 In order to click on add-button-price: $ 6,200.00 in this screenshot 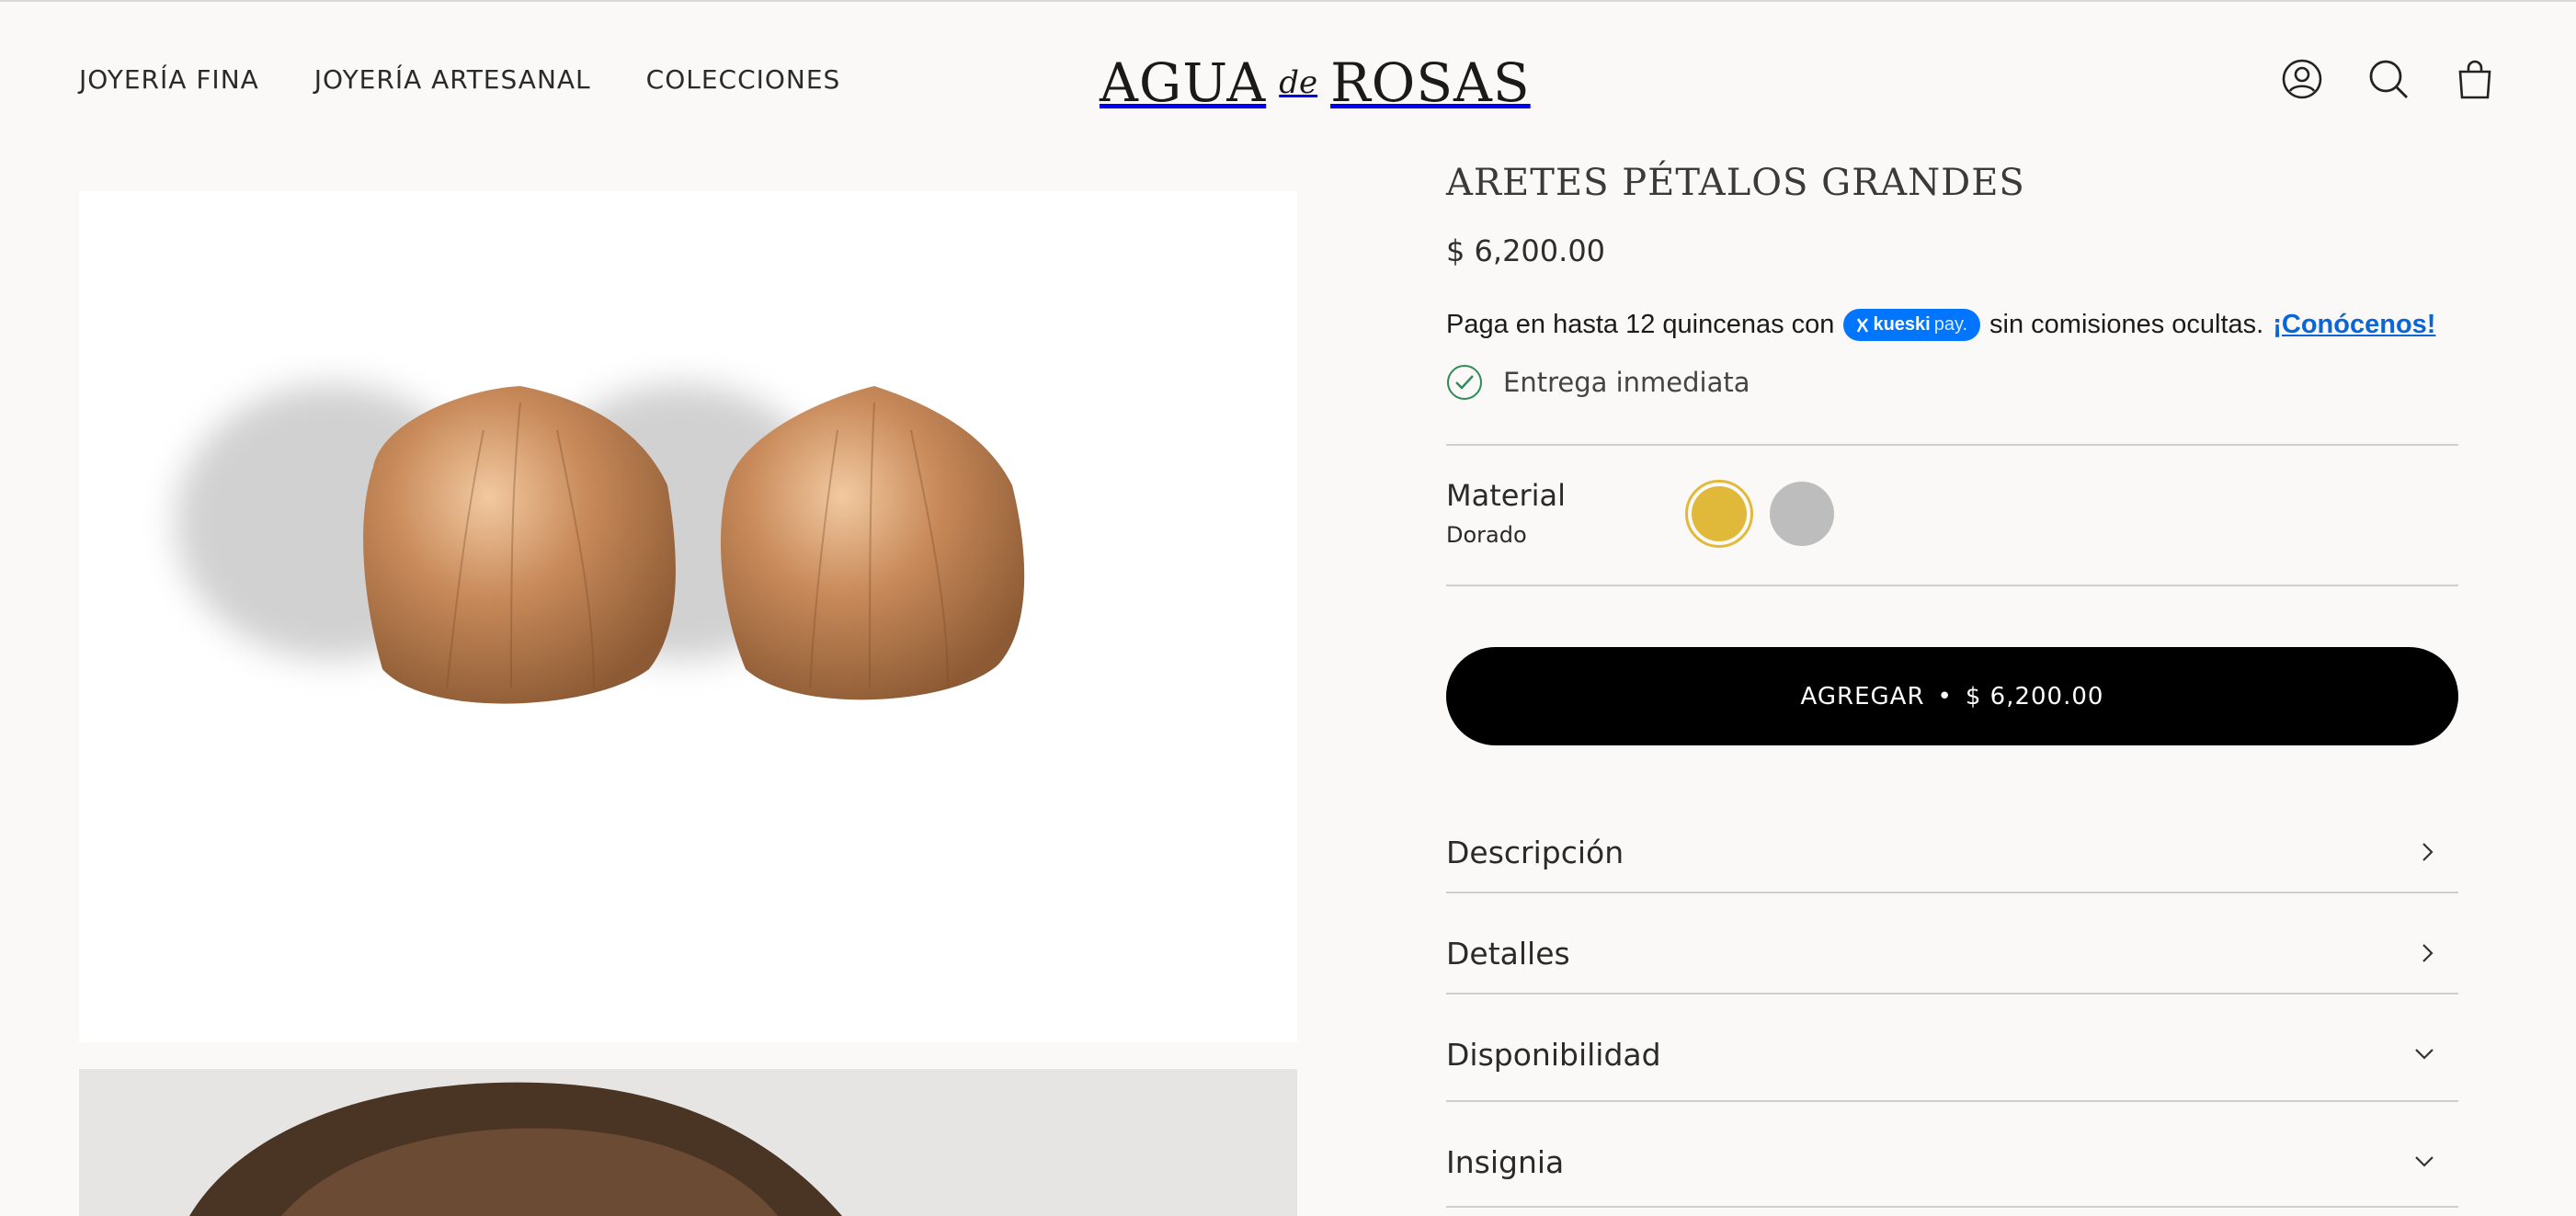, I will do `click(2034, 696)`.